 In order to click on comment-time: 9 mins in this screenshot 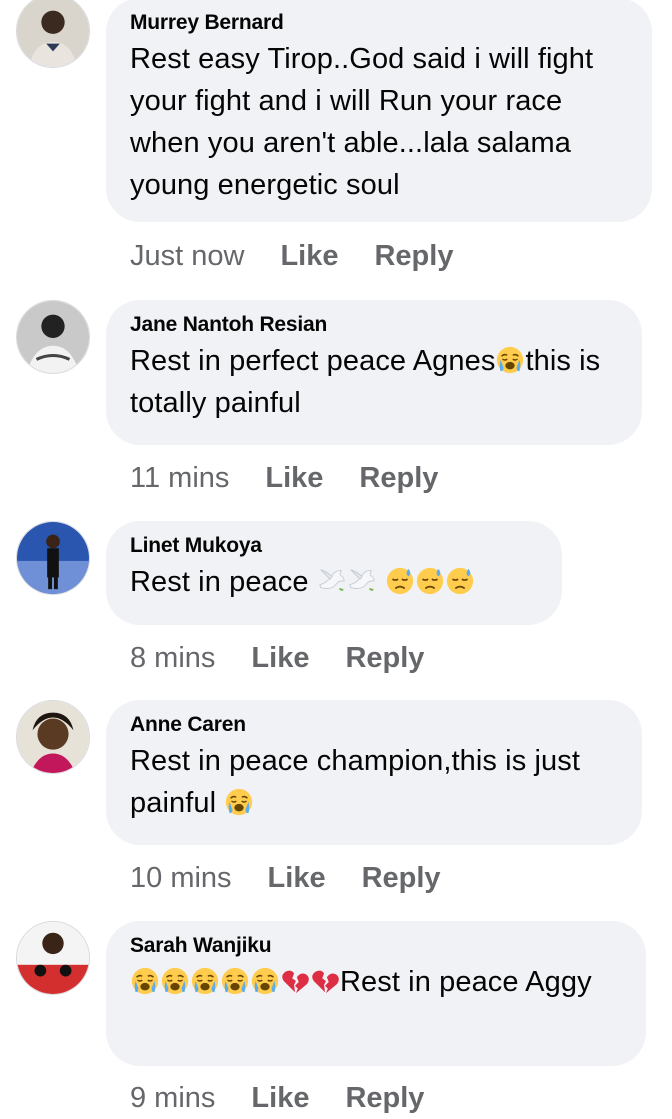, I will do `click(172, 1098)`.